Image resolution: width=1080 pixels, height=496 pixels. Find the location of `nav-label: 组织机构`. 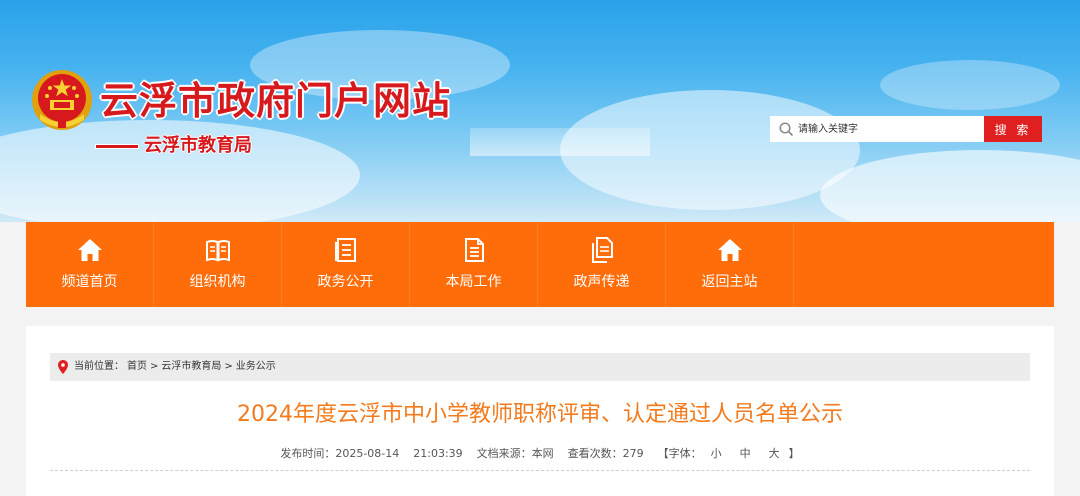

nav-label: 组织机构 is located at coordinates (217, 282).